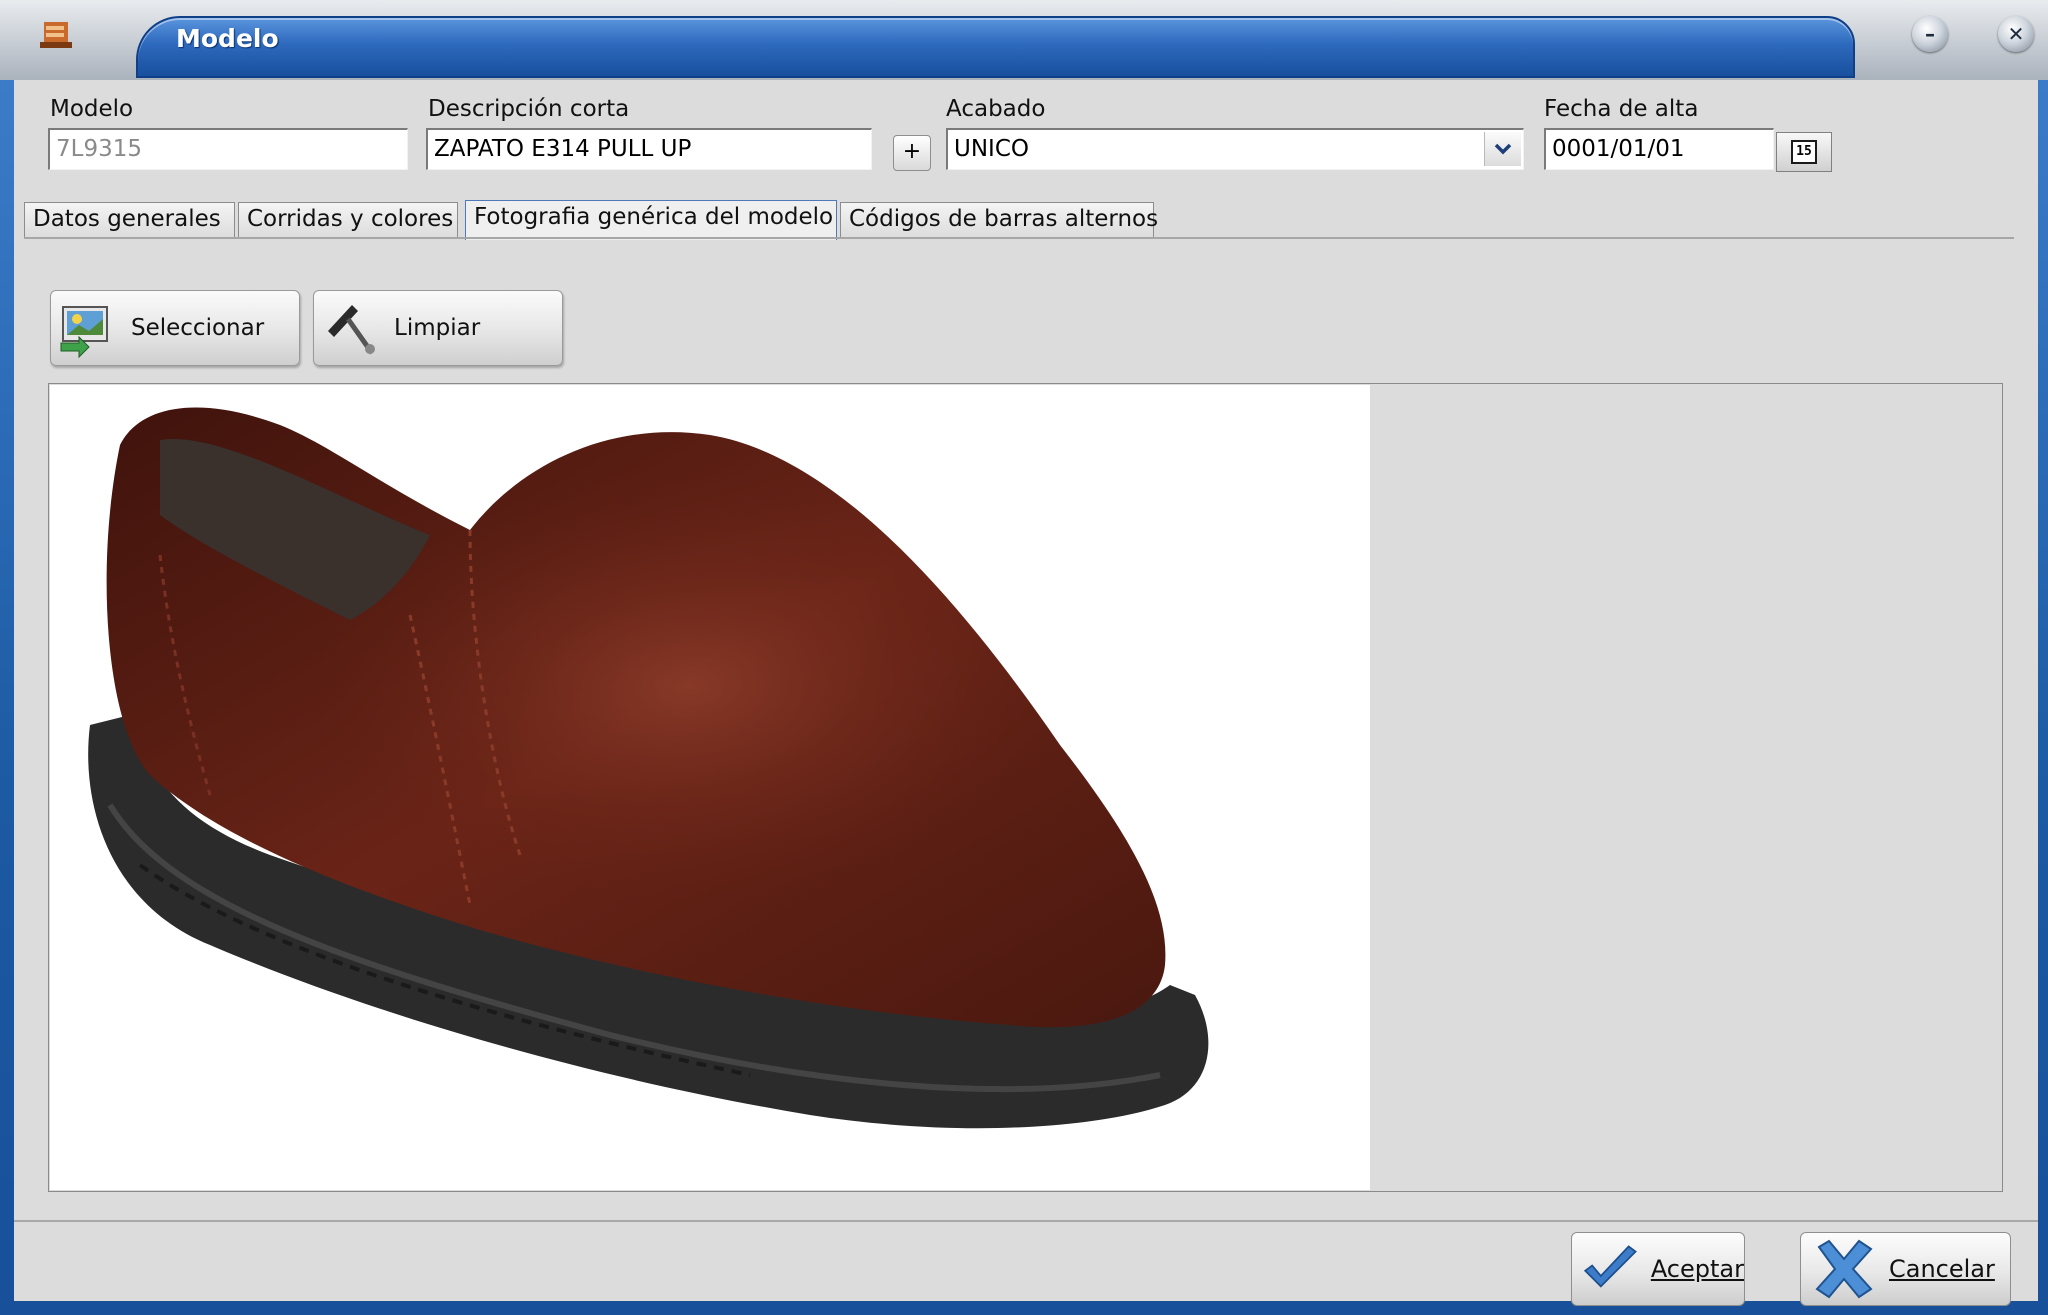 The height and width of the screenshot is (1315, 2048). I want to click on cancelar-button: Cancelar, so click(1905, 1269).